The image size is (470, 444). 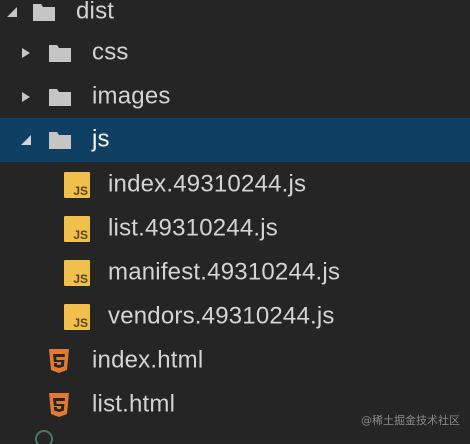 What do you see at coordinates (224, 272) in the screenshot?
I see `tree-item-label: manifest.49310244.js` at bounding box center [224, 272].